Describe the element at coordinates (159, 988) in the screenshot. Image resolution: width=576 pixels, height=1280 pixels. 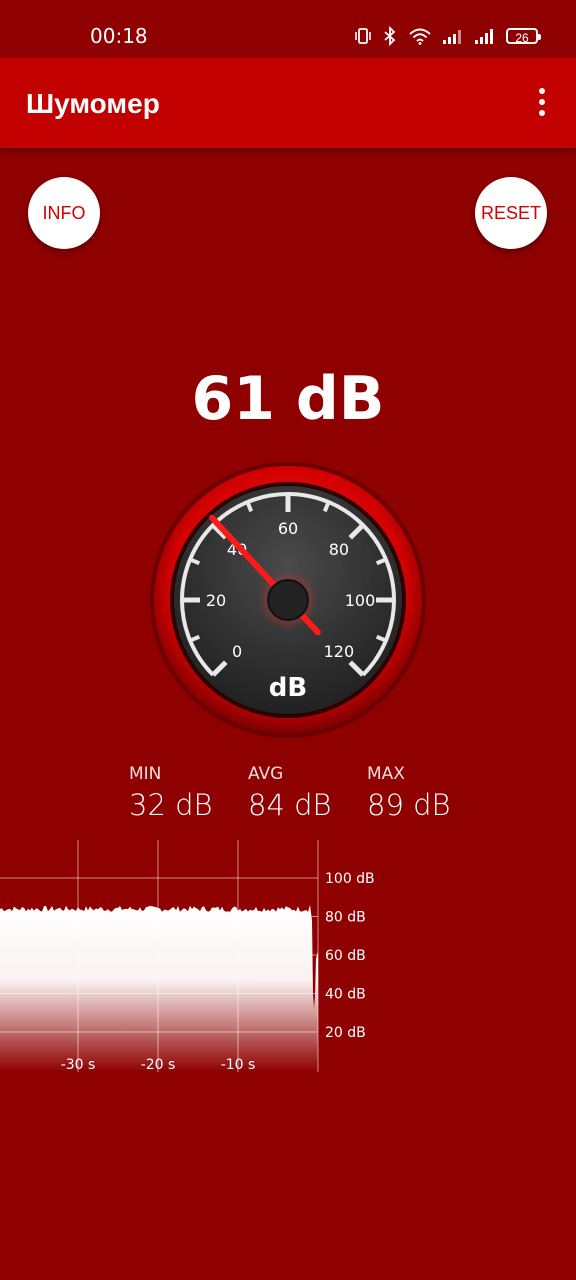
I see `graph-area` at that location.